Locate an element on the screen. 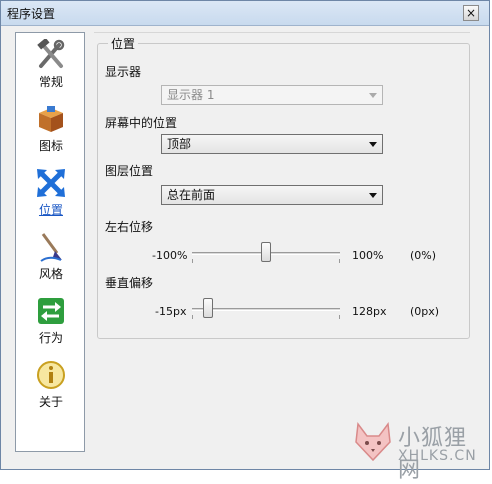 The image size is (492, 484). horizontal-offset-thumb is located at coordinates (266, 252).